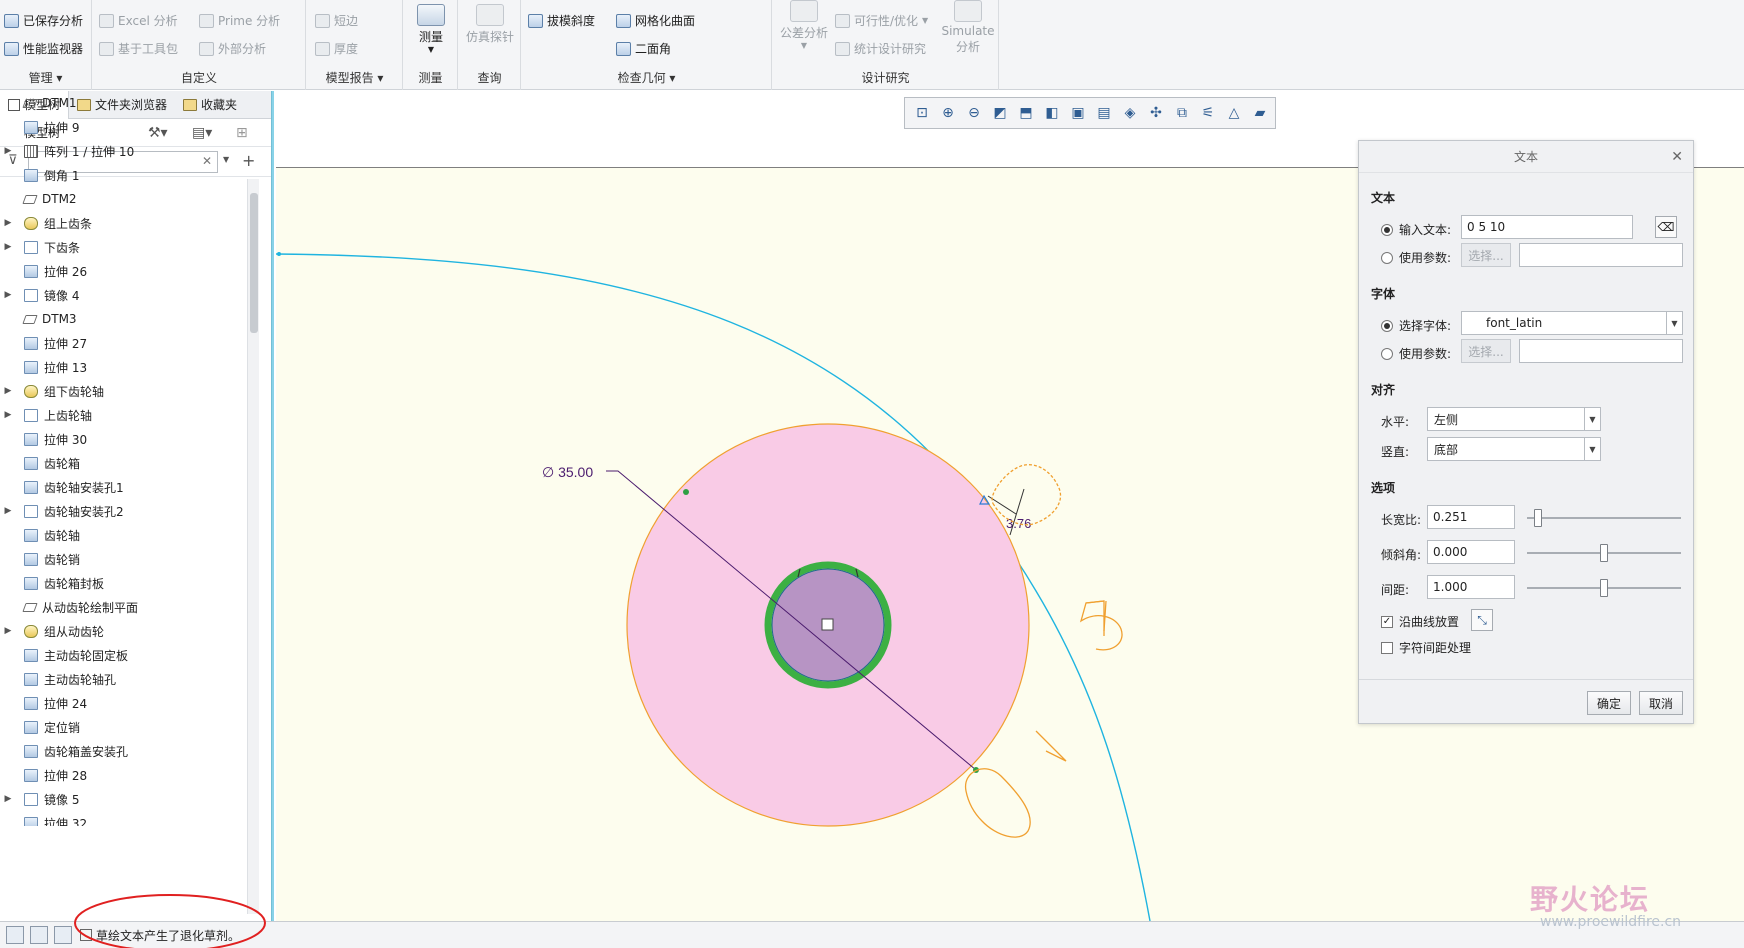 The height and width of the screenshot is (948, 1744). Describe the element at coordinates (123, 583) in the screenshot. I see `tree-item: 齿轮箱封板` at that location.